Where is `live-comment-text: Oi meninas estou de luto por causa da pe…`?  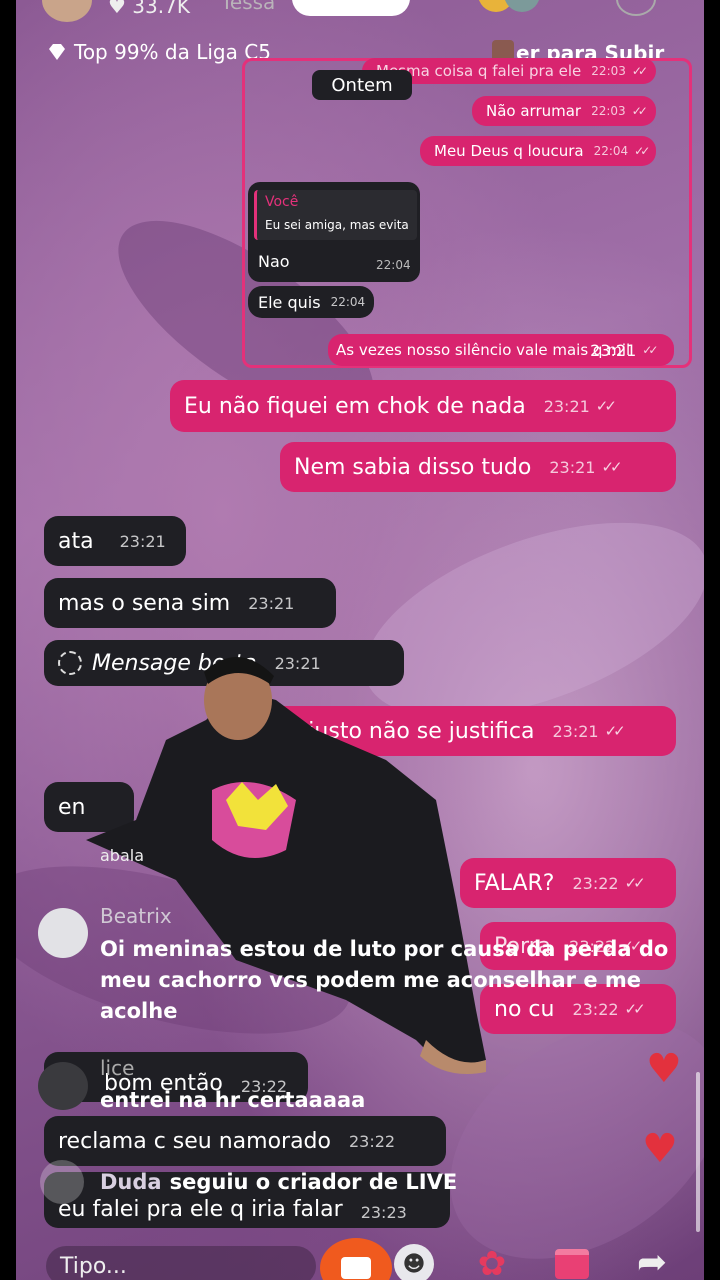 live-comment-text: Oi meninas estou de luto por causa da pe… is located at coordinates (384, 980).